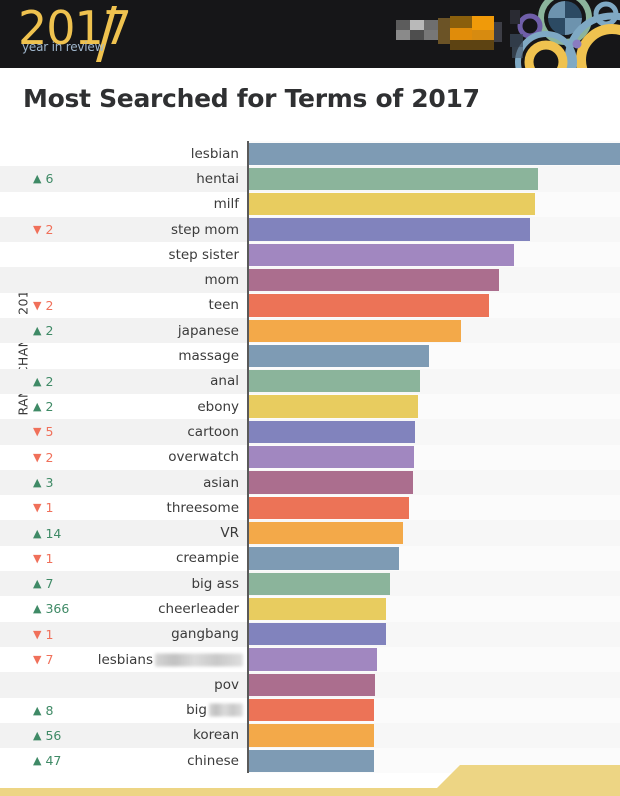 This screenshot has width=620, height=796. Describe the element at coordinates (217, 178) in the screenshot. I see `term-label: hentai` at that location.